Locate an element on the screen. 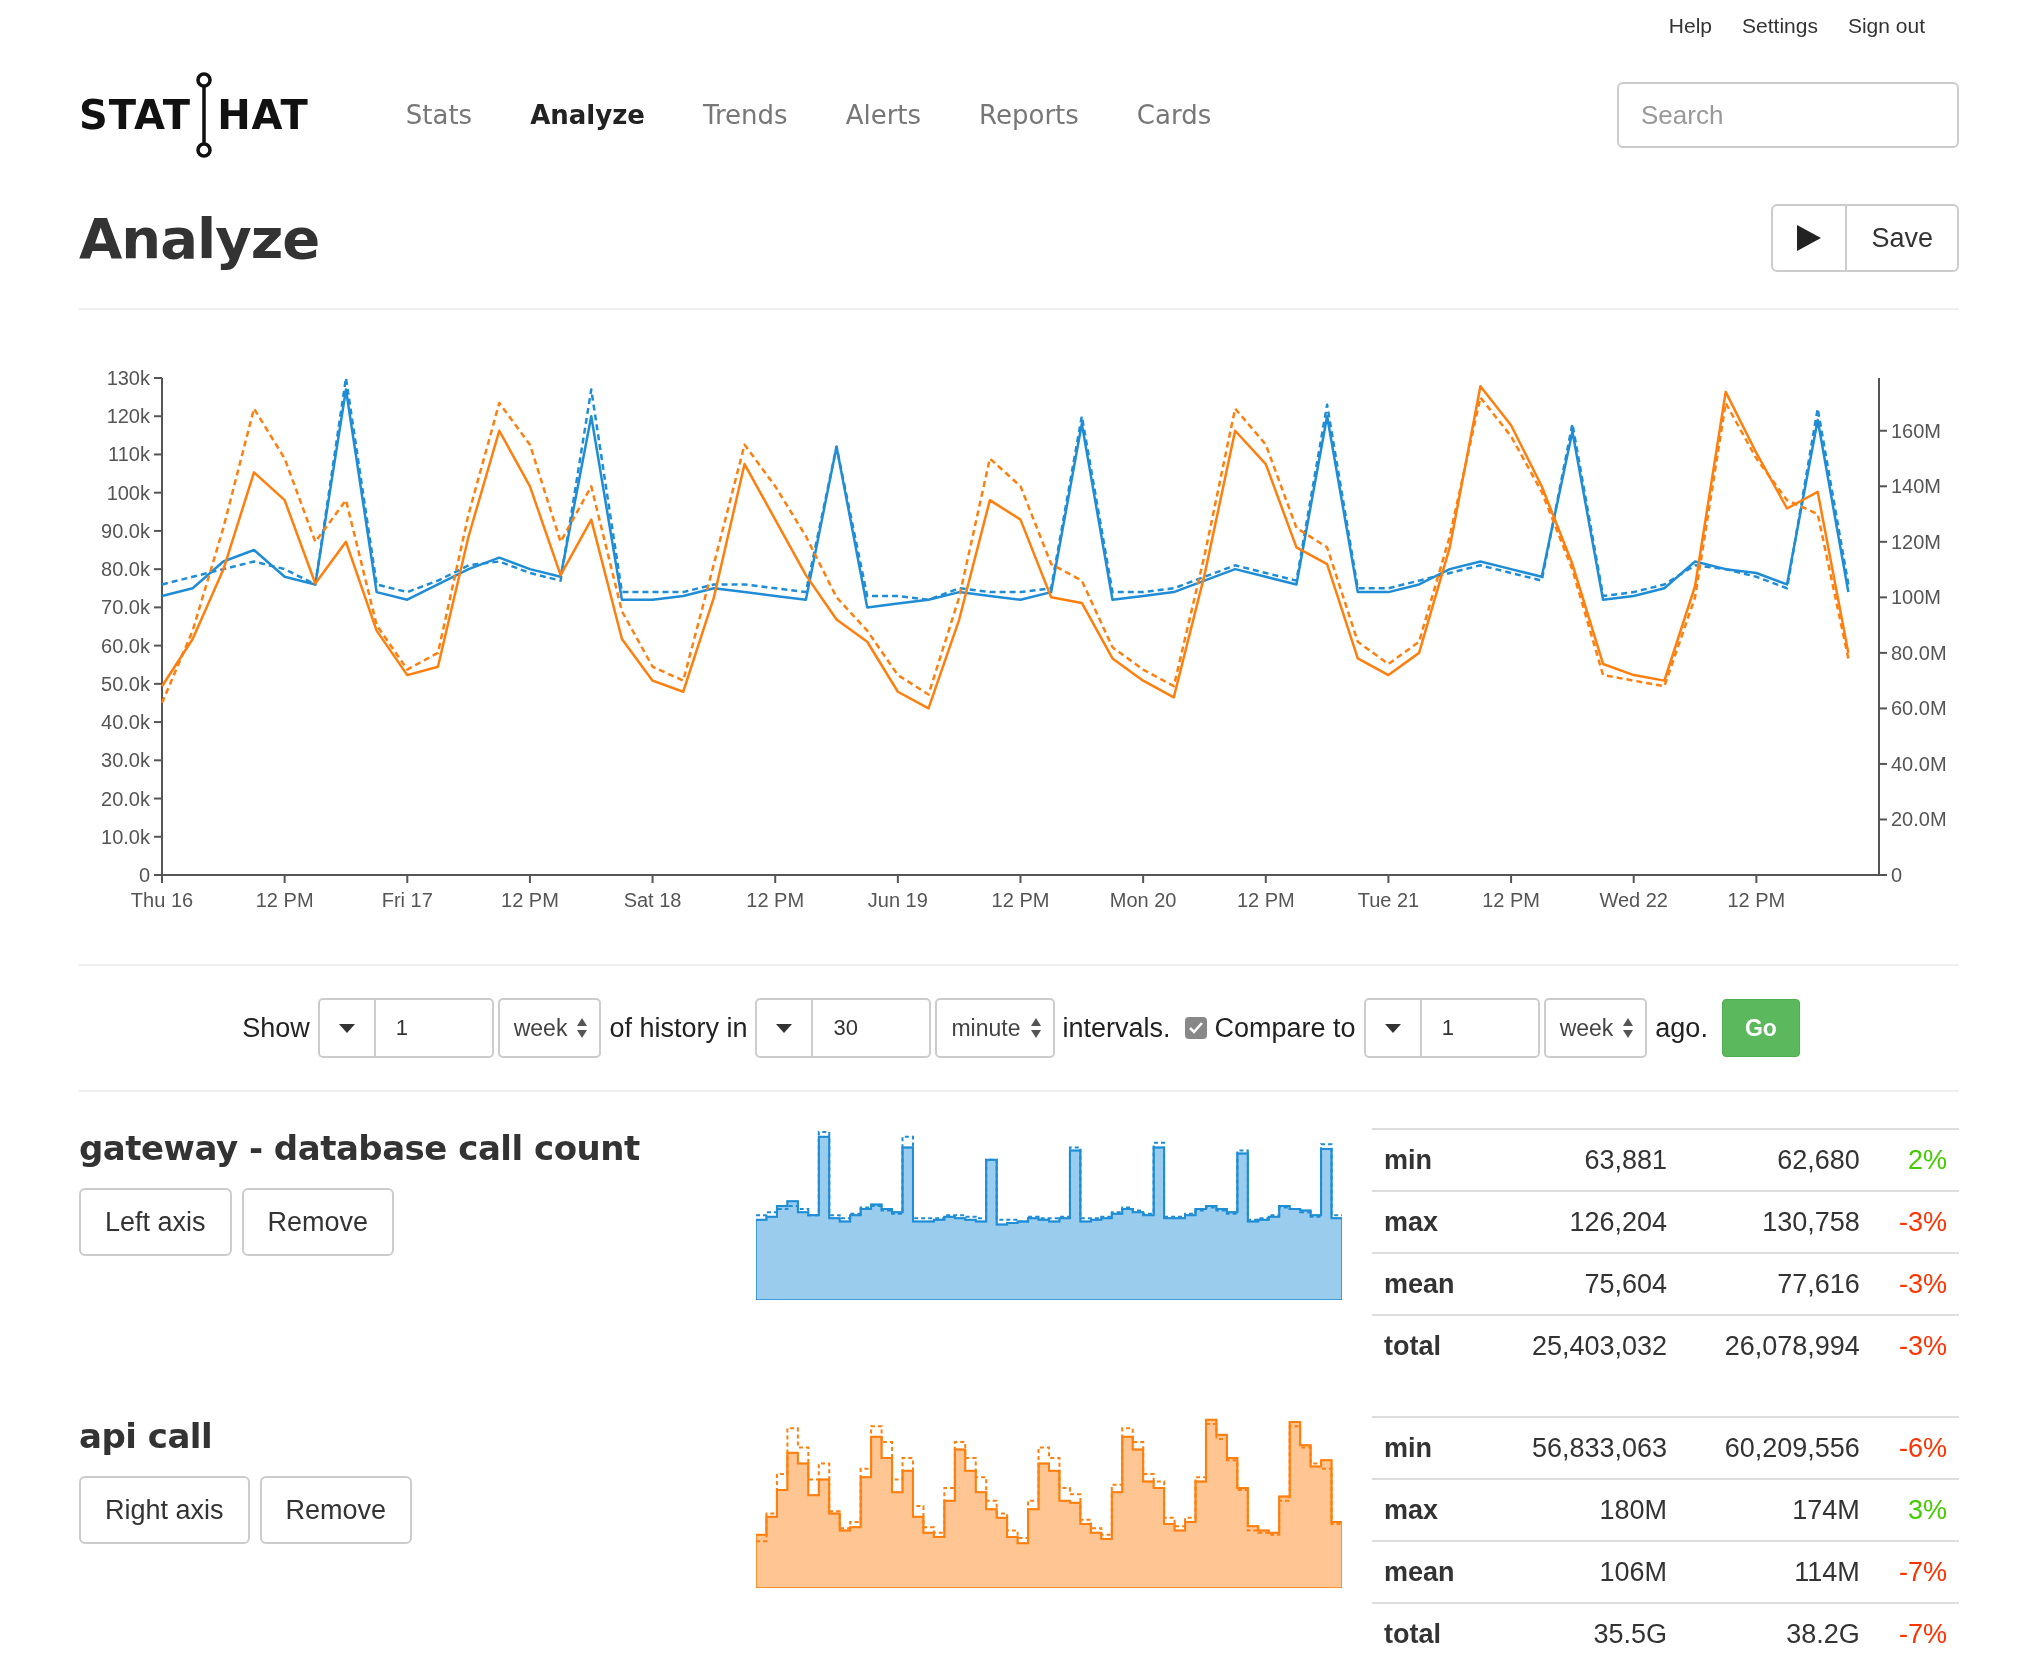 Image resolution: width=2038 pixels, height=1680 pixels. check-icon is located at coordinates (1195, 1028).